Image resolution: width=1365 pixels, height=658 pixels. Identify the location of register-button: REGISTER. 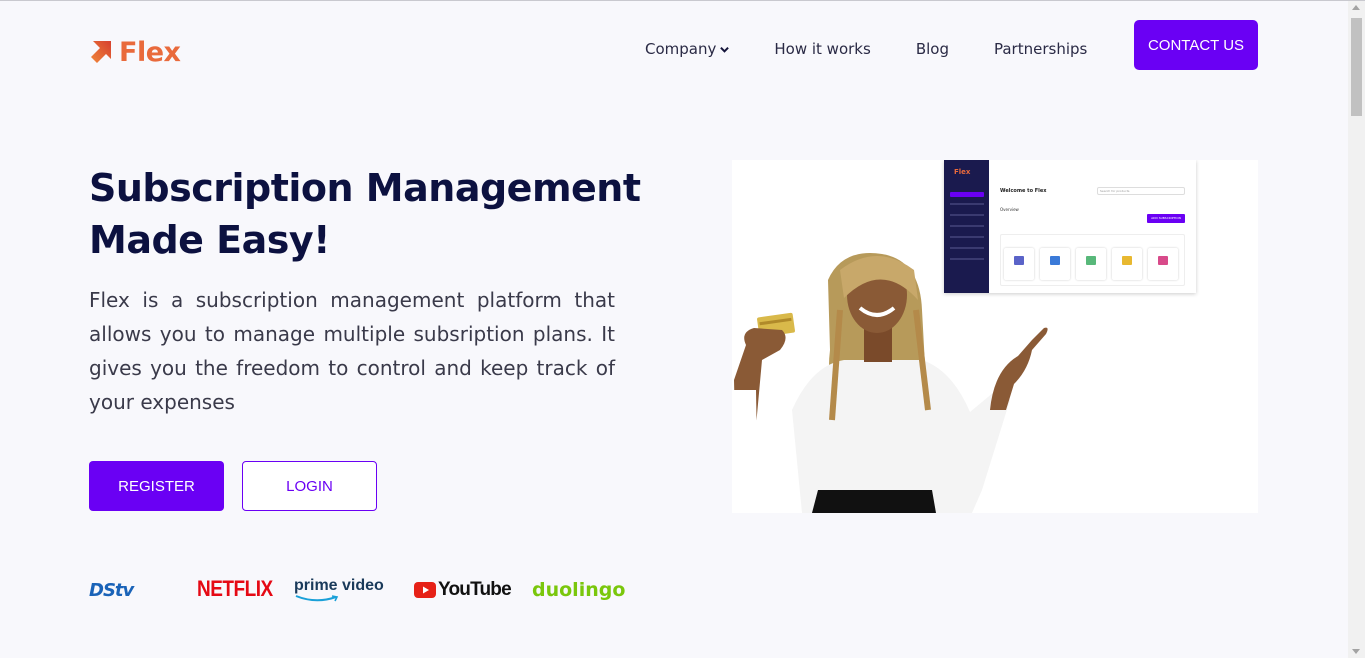
(156, 486).